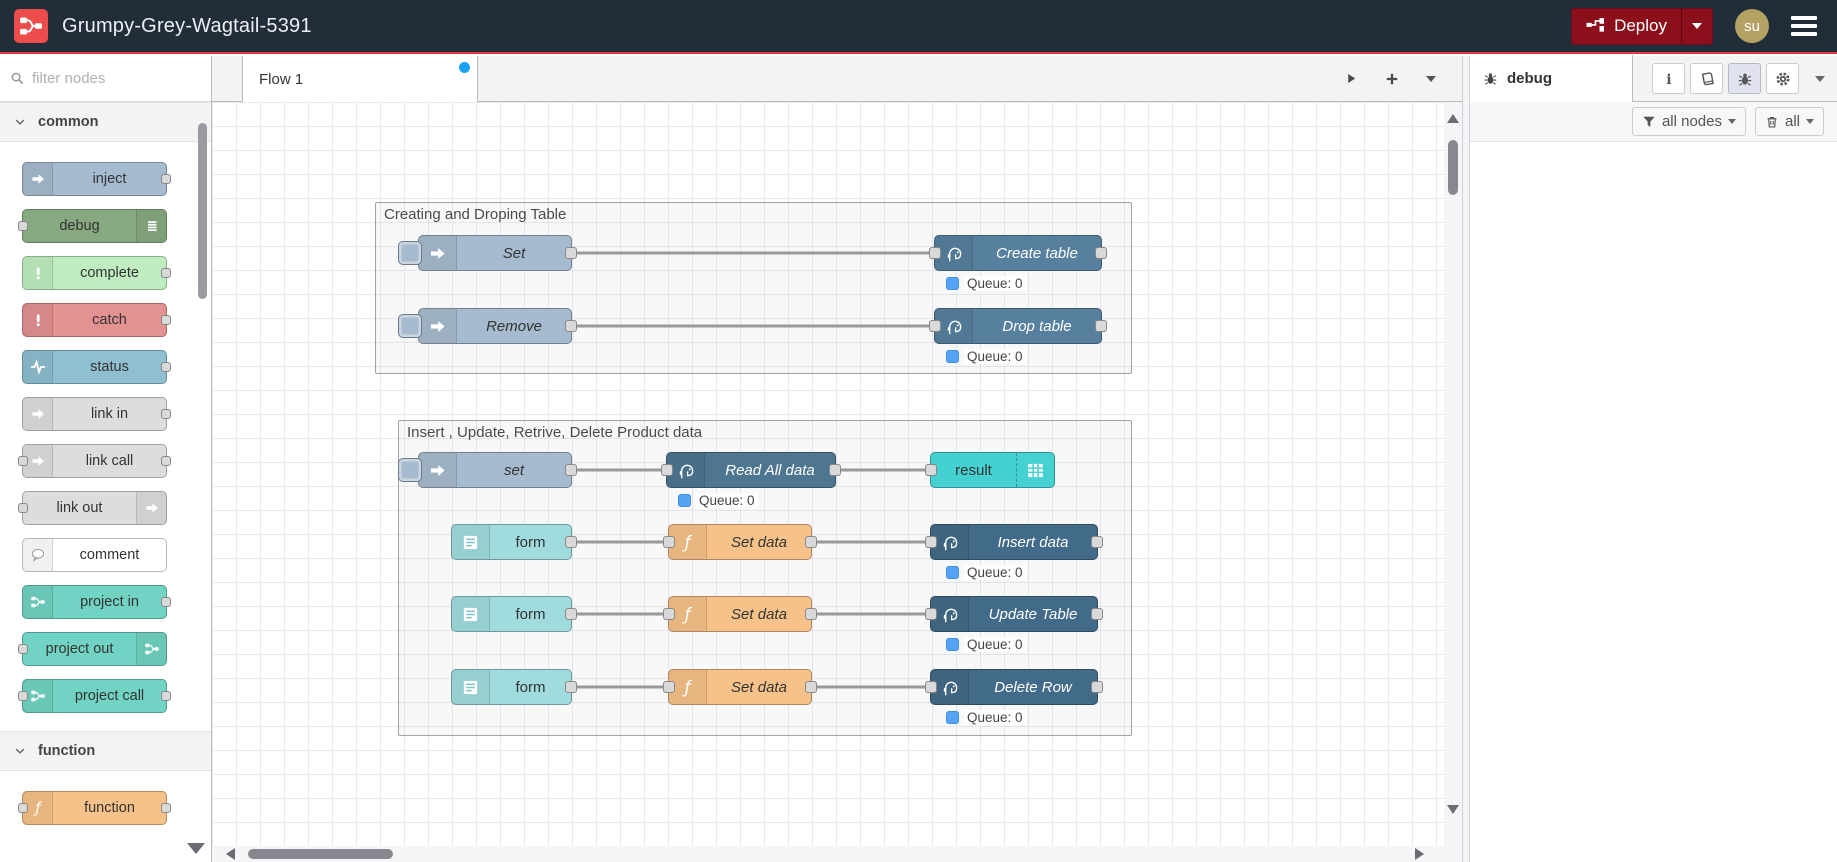 The height and width of the screenshot is (862, 1837). Describe the element at coordinates (1551, 78) in the screenshot. I see `tab-debug: debug` at that location.